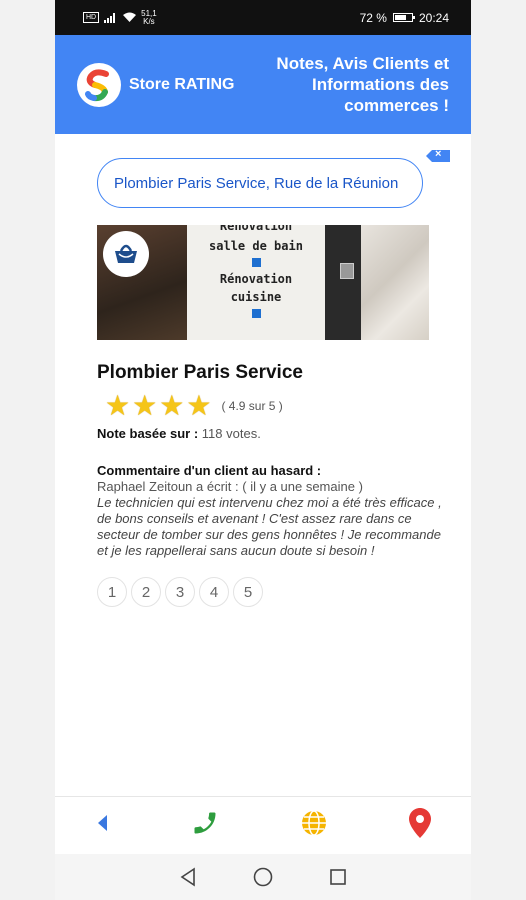 This screenshot has height=900, width=526. I want to click on clear-search-icon, so click(438, 156).